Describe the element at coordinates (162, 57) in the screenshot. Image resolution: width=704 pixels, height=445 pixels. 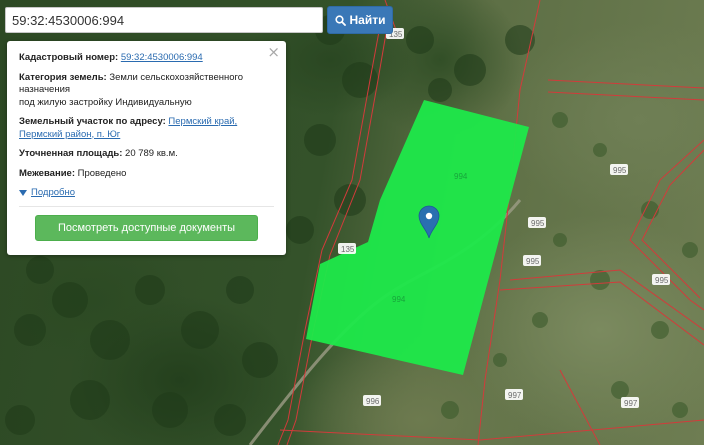
I see `cadastral-number-link: 59:32:4530006:994` at that location.